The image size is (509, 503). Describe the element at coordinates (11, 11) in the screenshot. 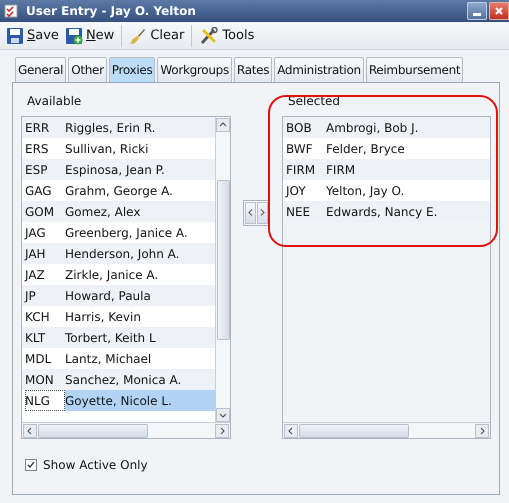

I see `checklist-icon` at that location.